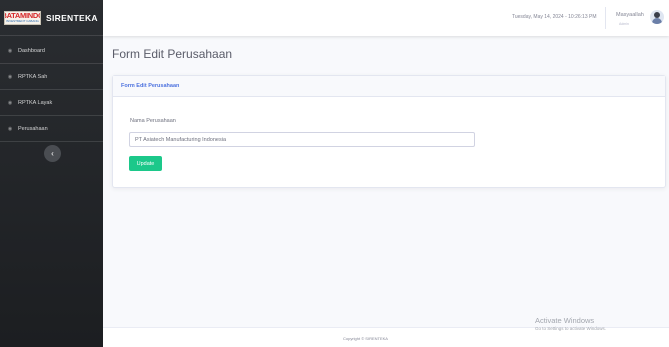 Image resolution: width=669 pixels, height=347 pixels. Describe the element at coordinates (302, 139) in the screenshot. I see `company-name-input` at that location.